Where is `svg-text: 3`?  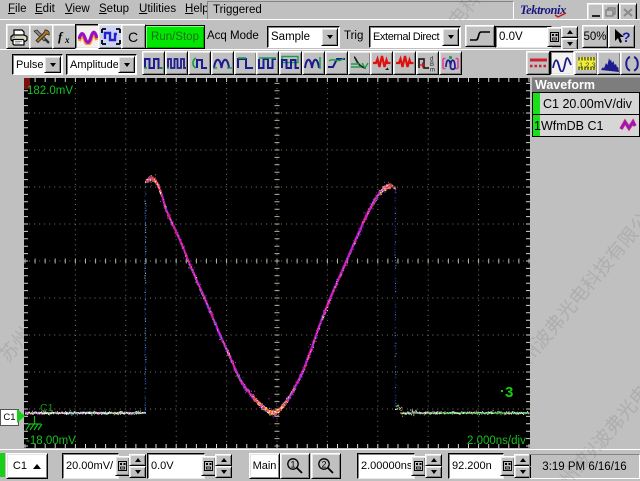
svg-text: 3 is located at coordinates (509, 392).